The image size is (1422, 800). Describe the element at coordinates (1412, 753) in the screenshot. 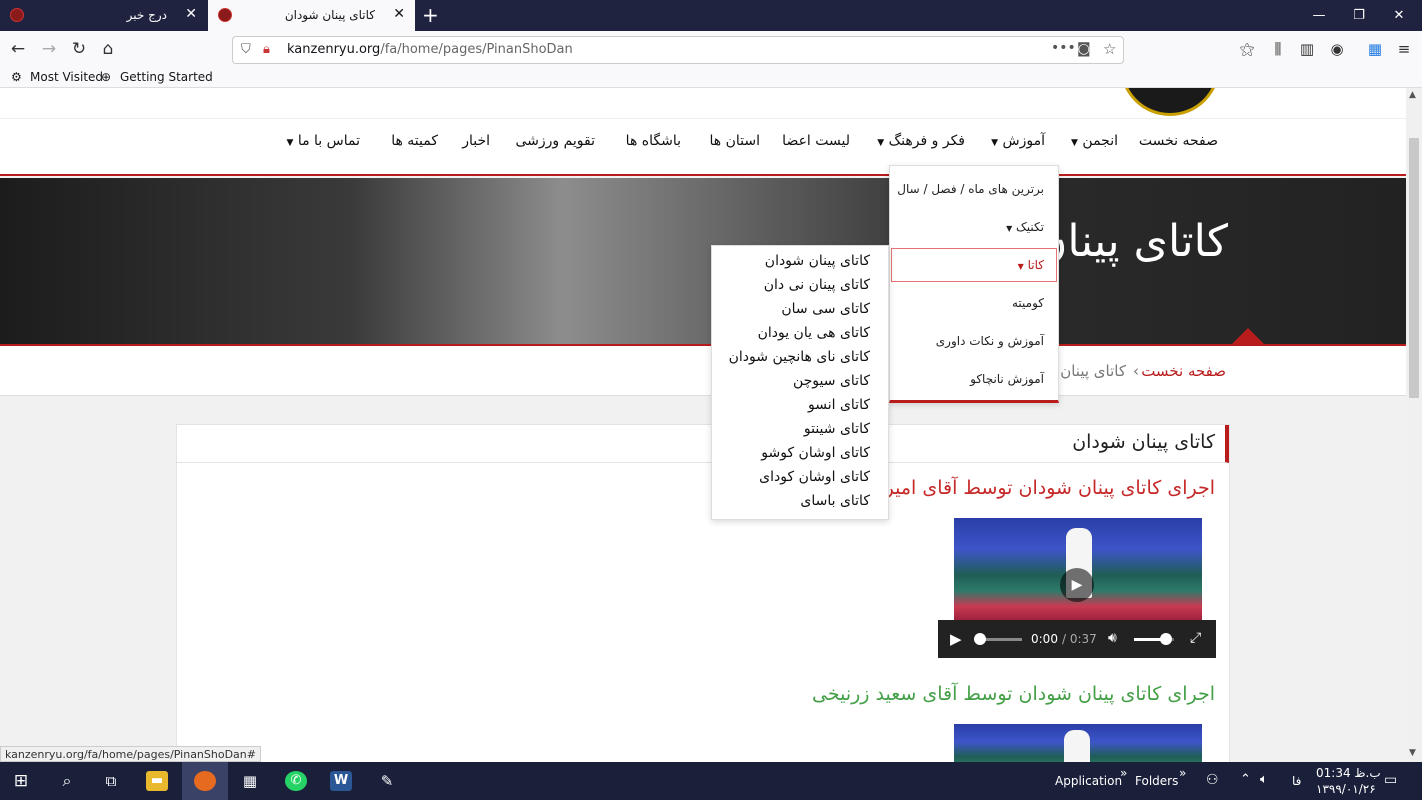

I see `scroll-down-icon: ▼` at that location.